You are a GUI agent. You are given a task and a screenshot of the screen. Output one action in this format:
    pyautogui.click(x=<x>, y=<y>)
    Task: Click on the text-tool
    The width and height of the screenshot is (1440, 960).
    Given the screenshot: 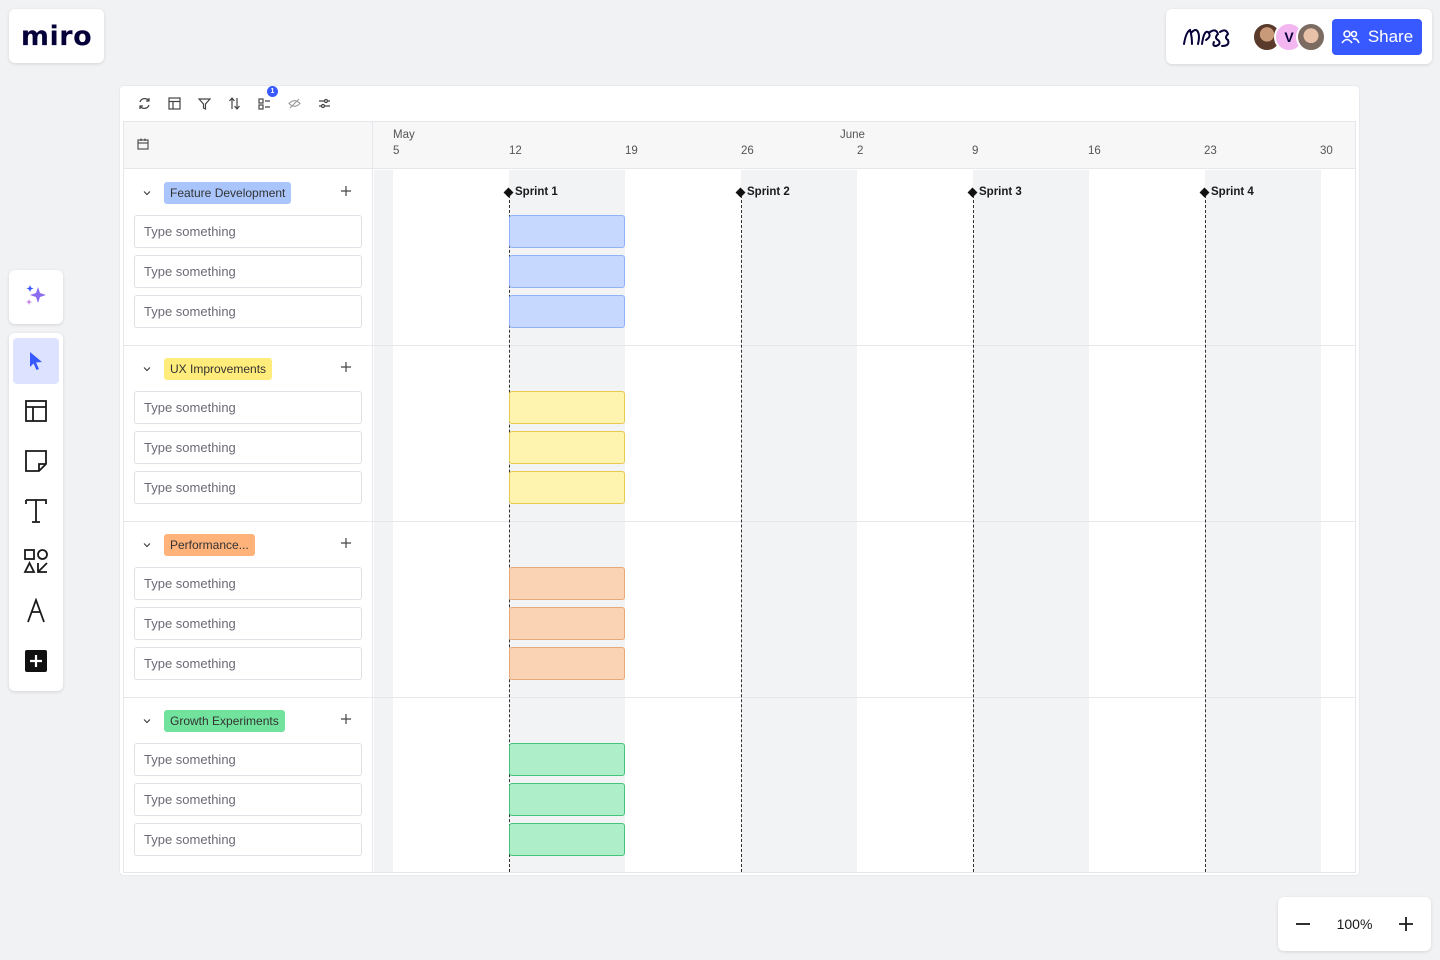 What is the action you would take?
    pyautogui.click(x=36, y=511)
    